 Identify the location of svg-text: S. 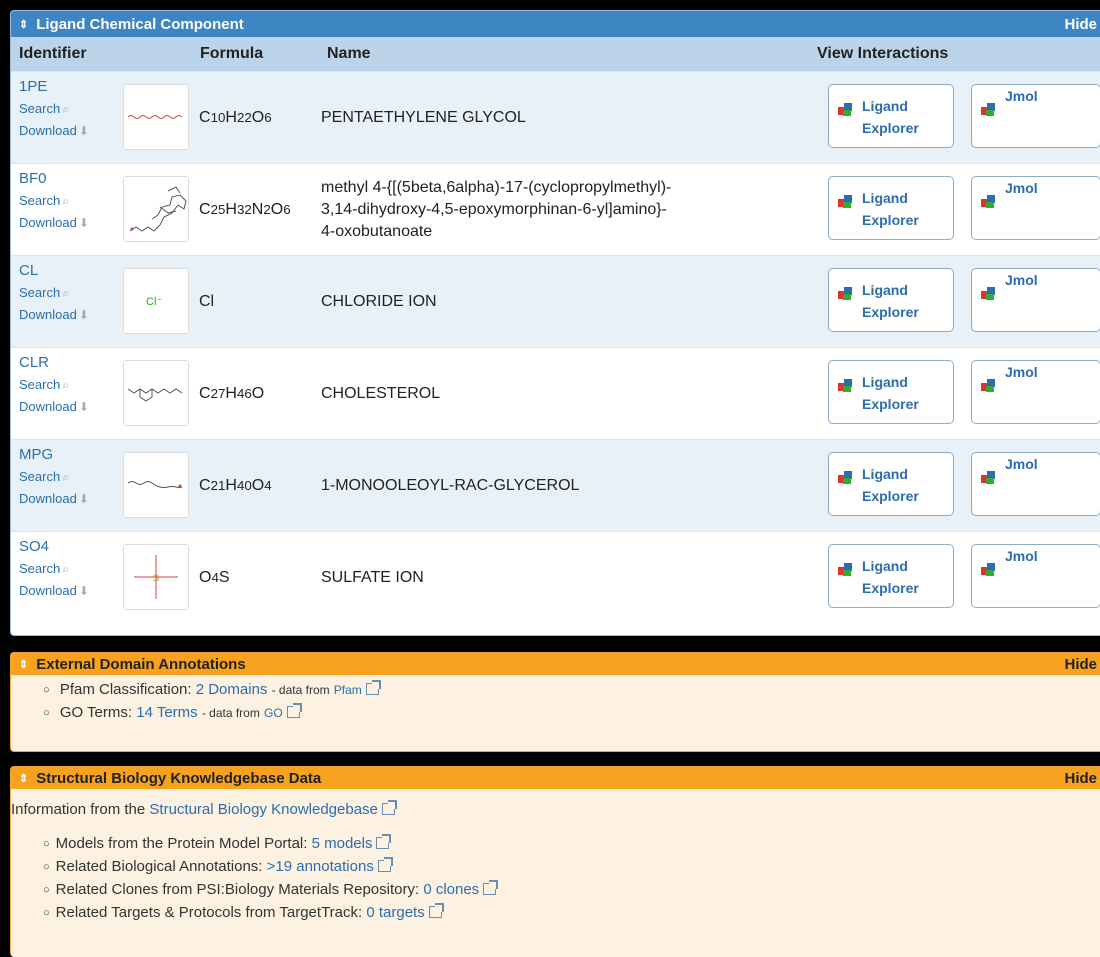
(156, 578).